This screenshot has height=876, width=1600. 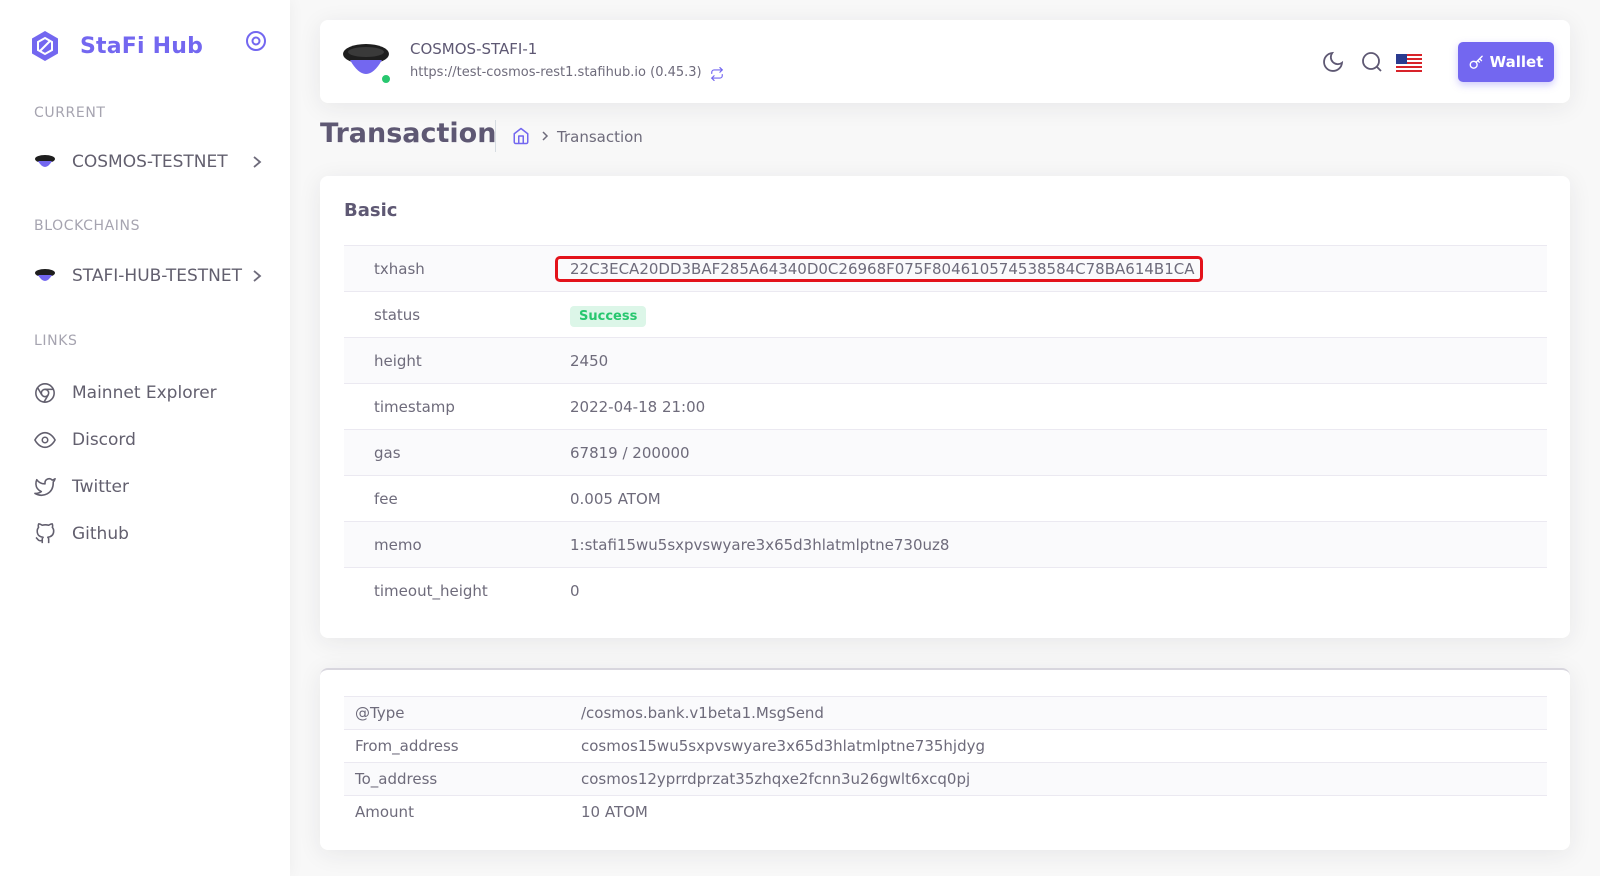 What do you see at coordinates (45, 393) in the screenshot?
I see `chrome-icon` at bounding box center [45, 393].